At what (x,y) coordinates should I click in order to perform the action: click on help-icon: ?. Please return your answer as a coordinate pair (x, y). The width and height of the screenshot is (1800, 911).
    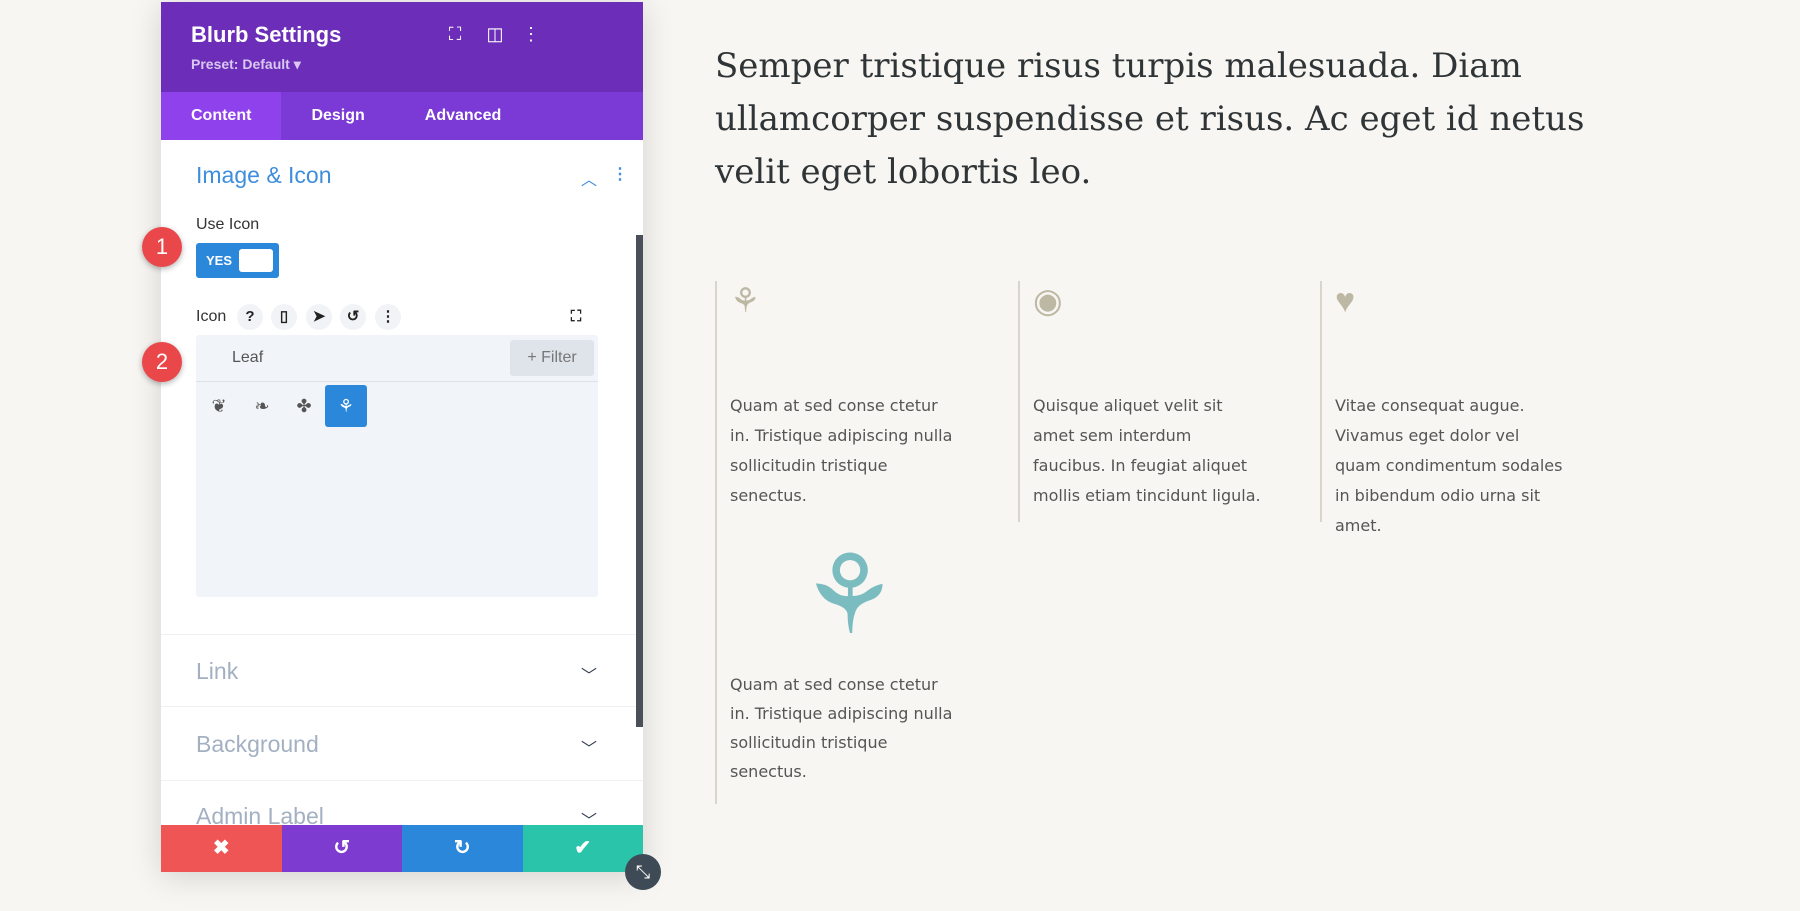
    Looking at the image, I should click on (250, 317).